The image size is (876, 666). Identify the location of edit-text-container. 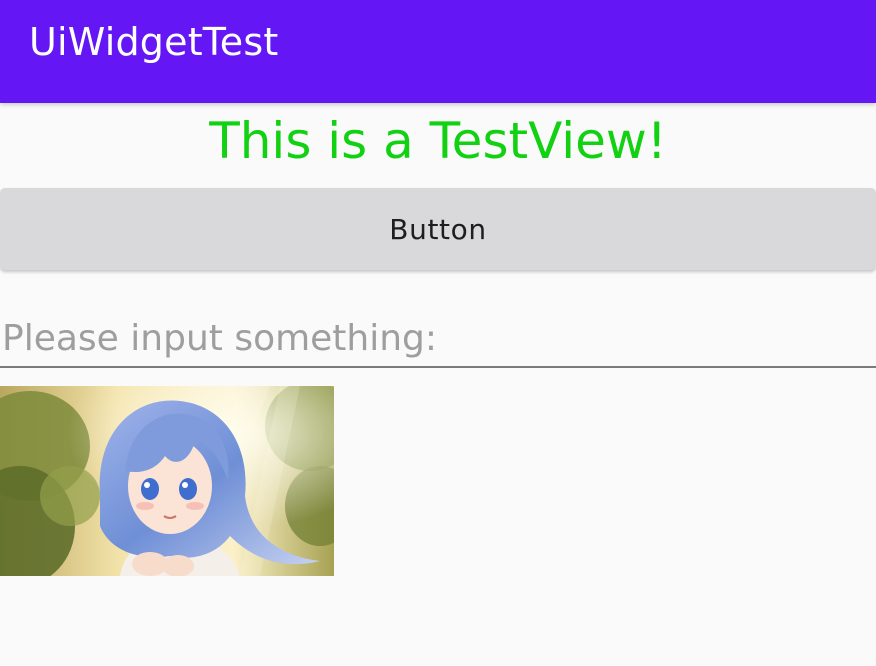
(438, 338).